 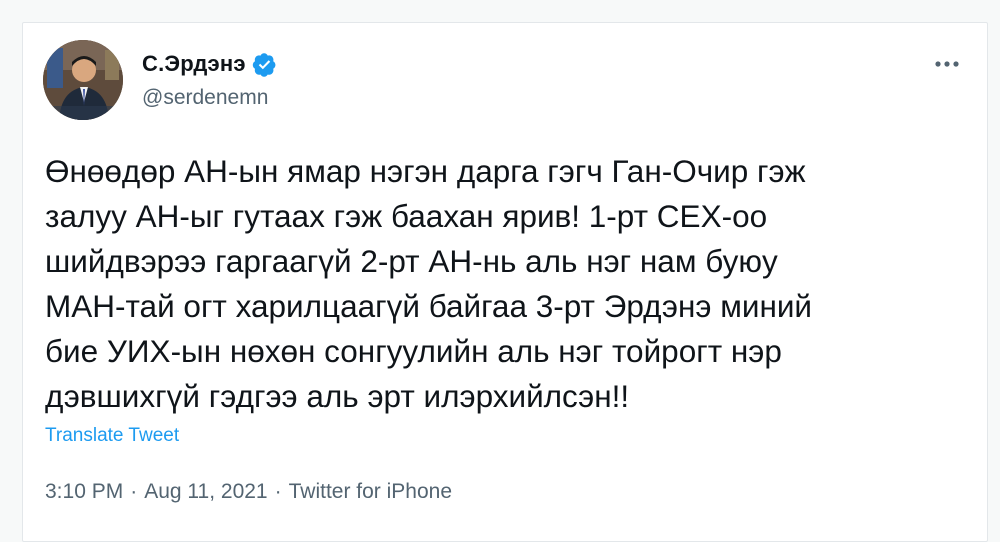 What do you see at coordinates (370, 492) in the screenshot?
I see `tweet-source-link: Twitter for iPhone` at bounding box center [370, 492].